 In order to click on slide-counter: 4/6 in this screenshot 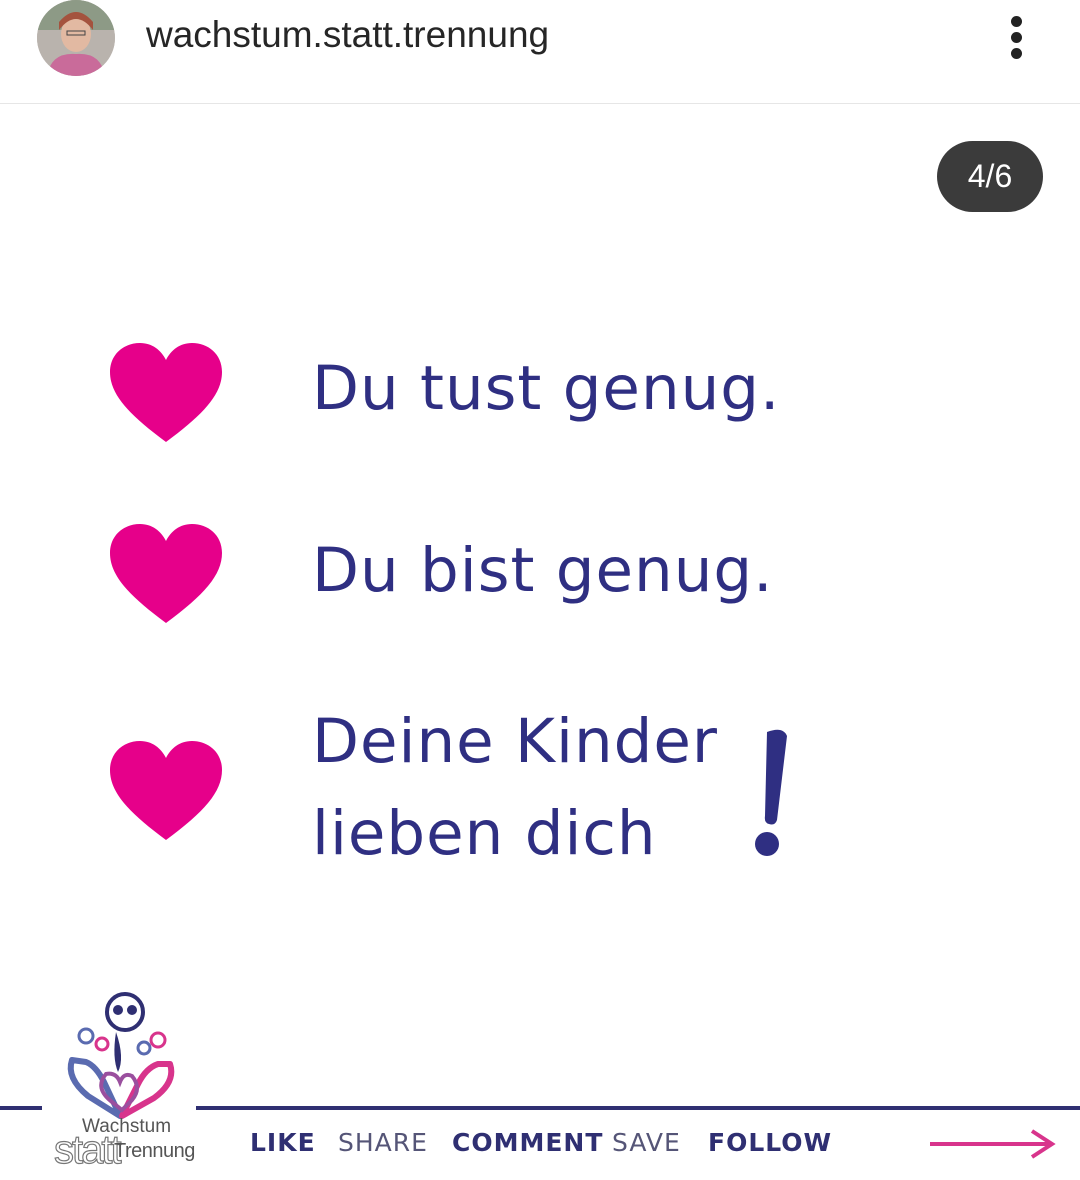, I will do `click(990, 176)`.